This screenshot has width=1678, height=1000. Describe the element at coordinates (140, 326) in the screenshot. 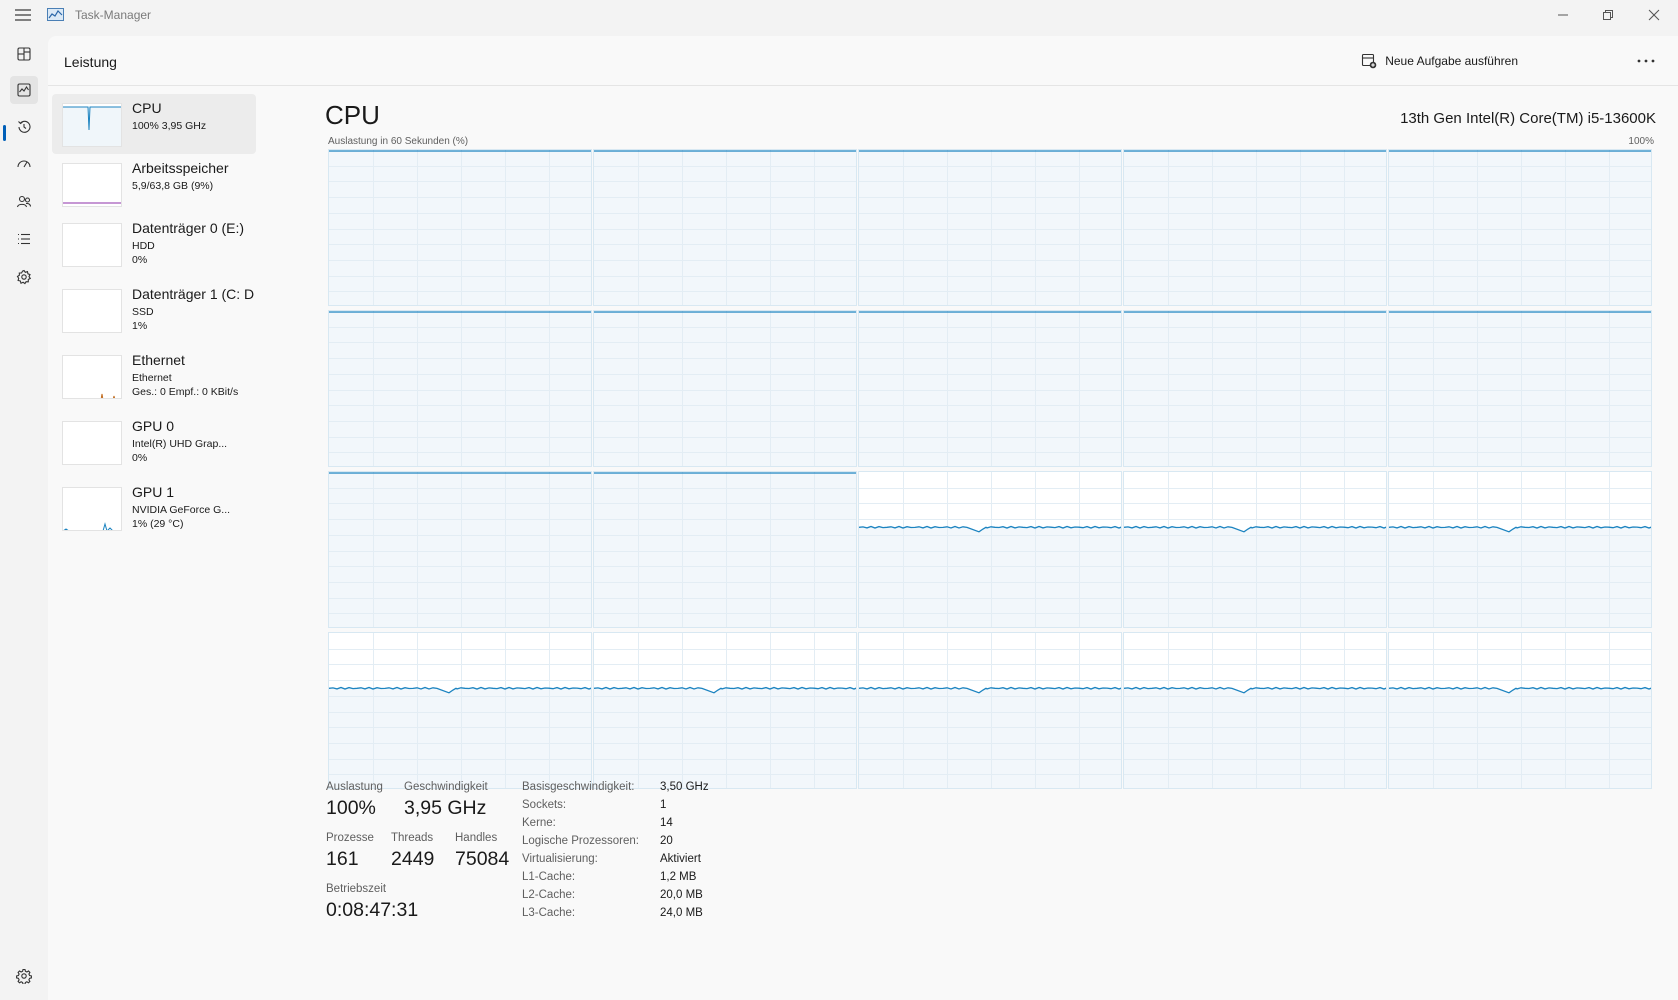

I see `resource-detail: 1%` at that location.